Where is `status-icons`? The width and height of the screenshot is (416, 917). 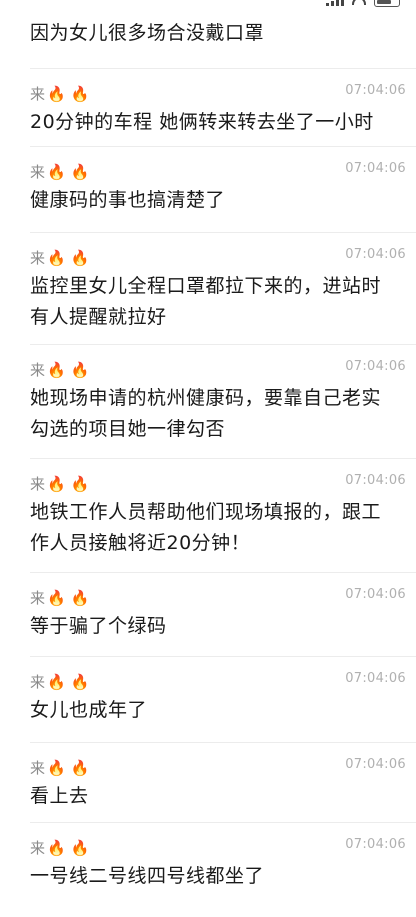
status-icons is located at coordinates (363, 3).